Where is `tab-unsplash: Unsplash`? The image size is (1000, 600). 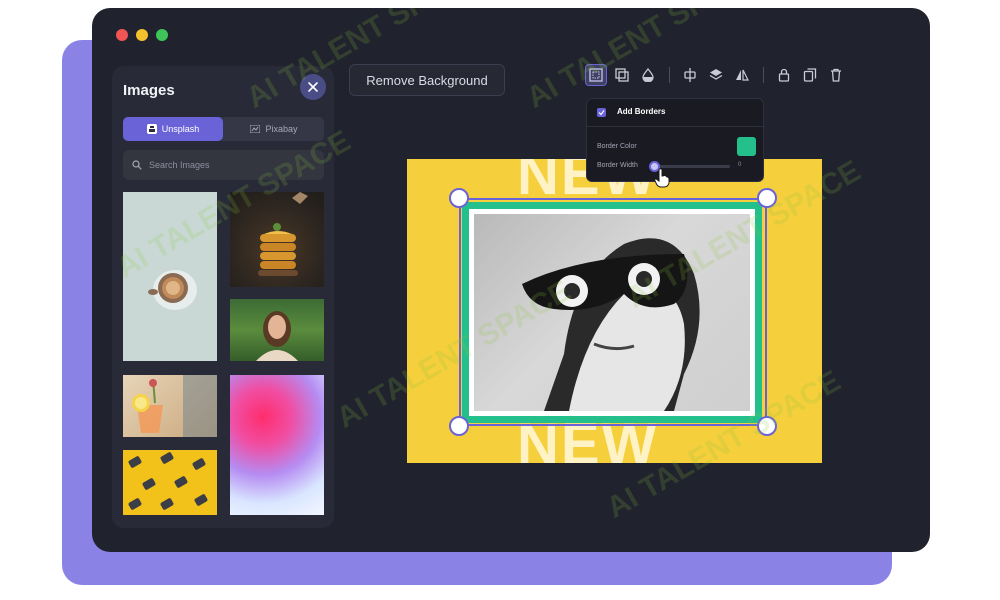 tab-unsplash: Unsplash is located at coordinates (173, 129).